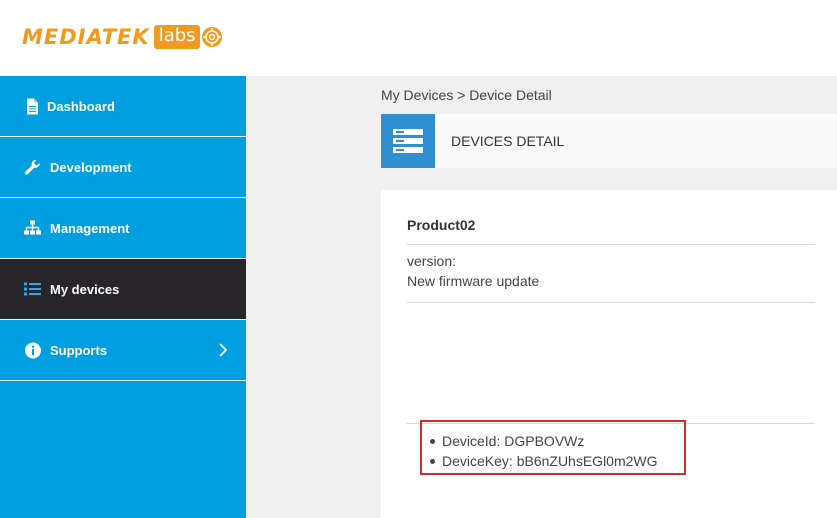  I want to click on header: MEDIATEK labs, so click(418, 38).